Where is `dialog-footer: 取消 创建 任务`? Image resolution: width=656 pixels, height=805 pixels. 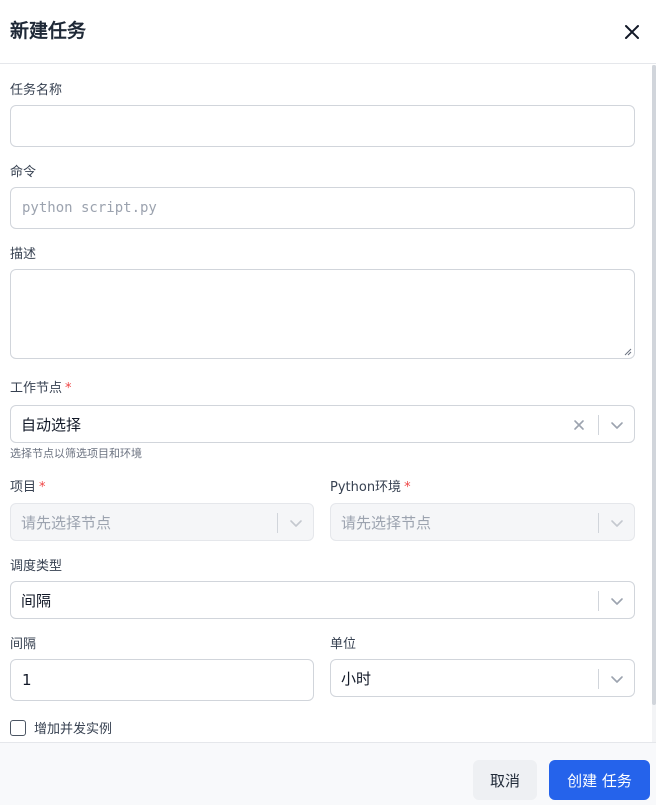 dialog-footer: 取消 创建 任务 is located at coordinates (328, 773).